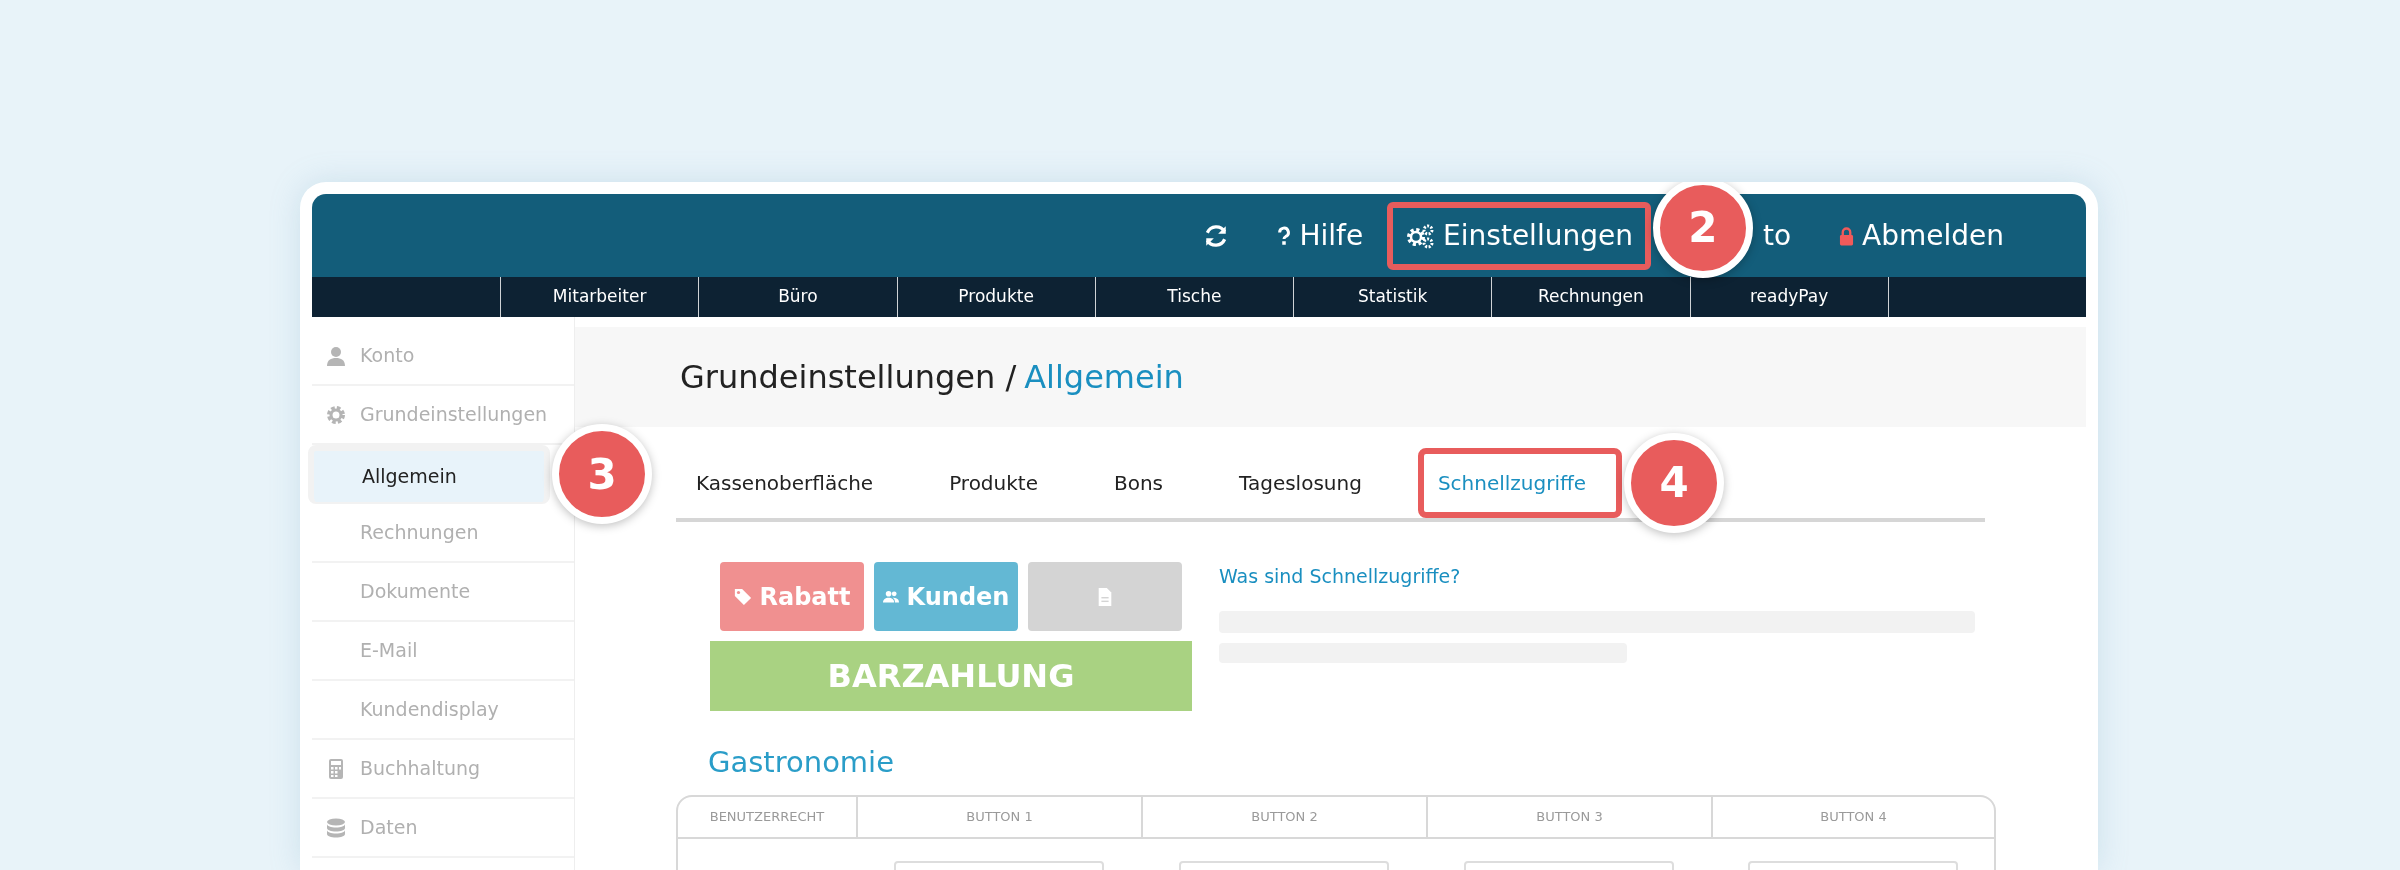 The image size is (2400, 870). What do you see at coordinates (1138, 482) in the screenshot?
I see `tab: Bons` at bounding box center [1138, 482].